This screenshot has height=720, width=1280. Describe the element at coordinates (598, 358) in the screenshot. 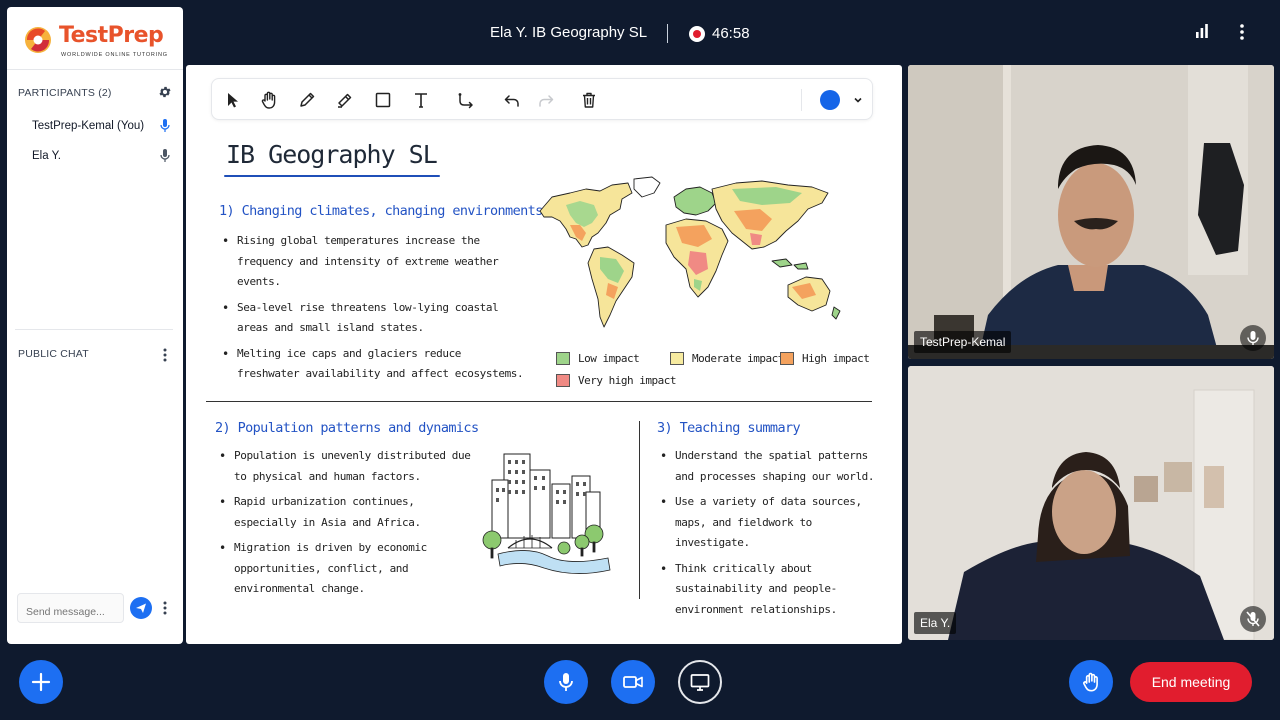

I see `legend-item: Low impact` at that location.